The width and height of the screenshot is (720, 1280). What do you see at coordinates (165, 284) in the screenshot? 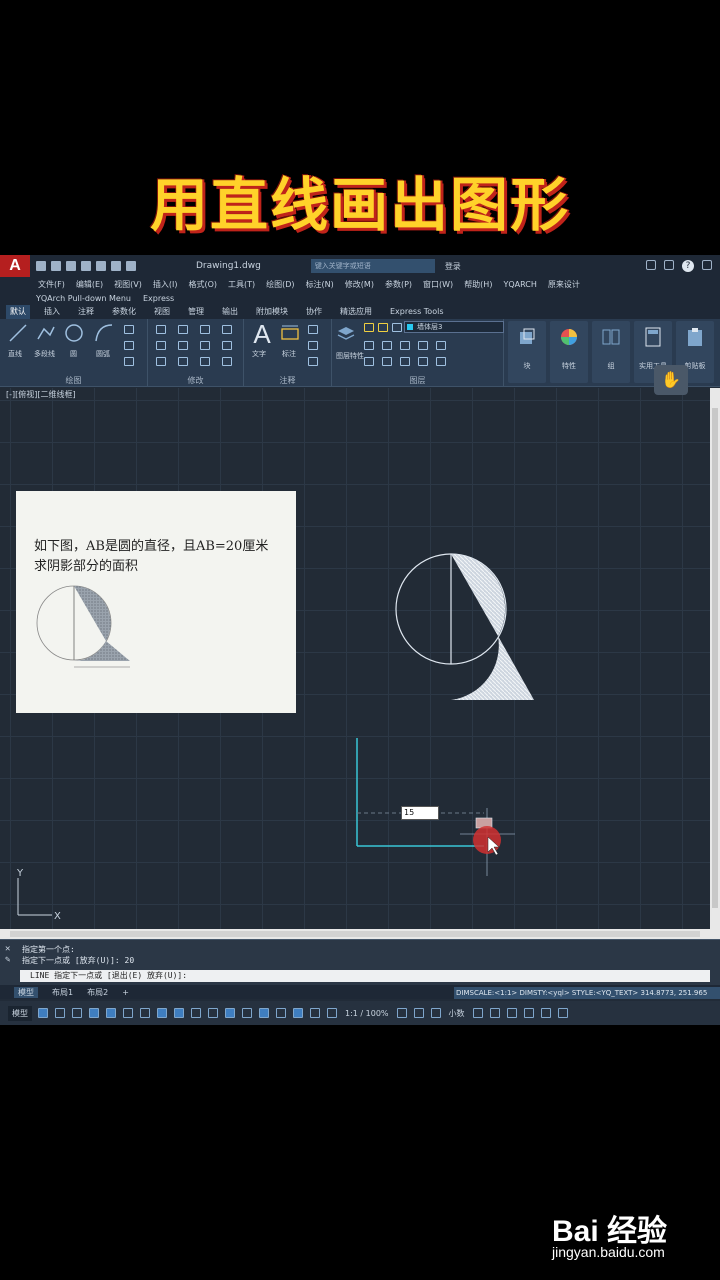
I see `menu-insert: 插入(I)` at bounding box center [165, 284].